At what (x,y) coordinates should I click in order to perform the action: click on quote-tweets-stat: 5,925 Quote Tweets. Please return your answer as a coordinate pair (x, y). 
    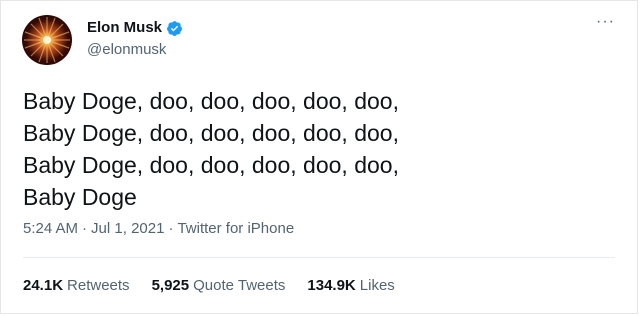
    Looking at the image, I should click on (219, 285).